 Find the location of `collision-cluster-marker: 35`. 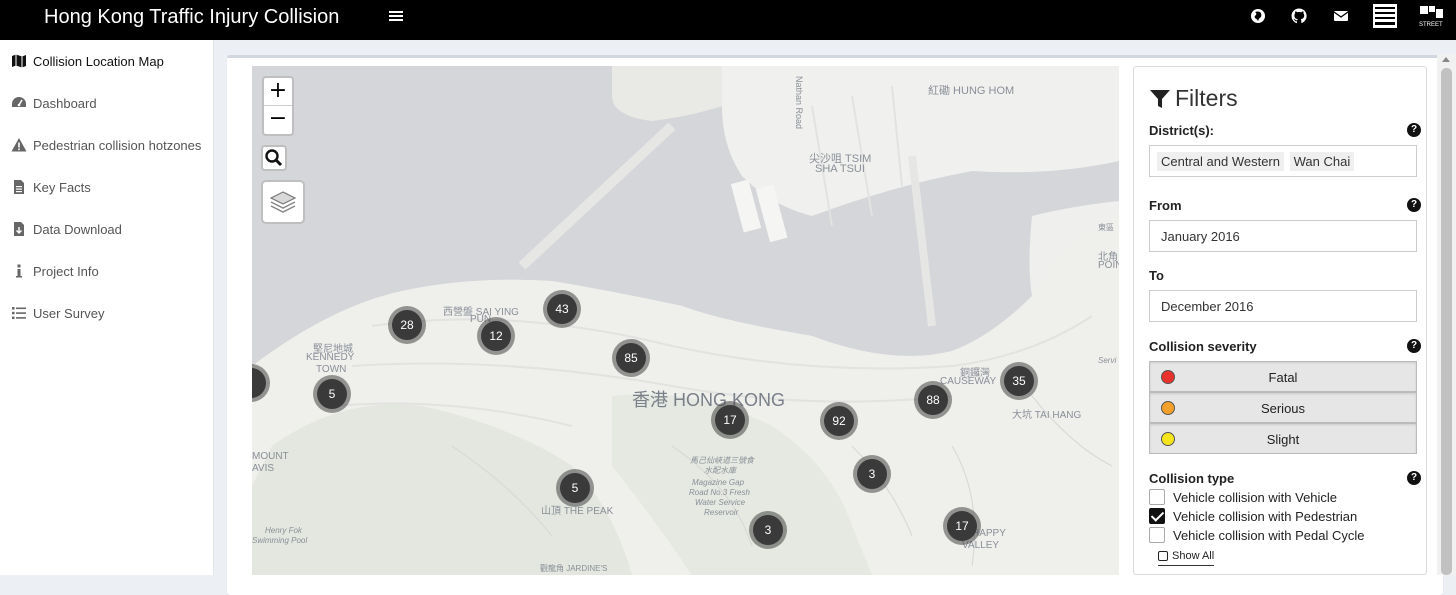

collision-cluster-marker: 35 is located at coordinates (1019, 381).